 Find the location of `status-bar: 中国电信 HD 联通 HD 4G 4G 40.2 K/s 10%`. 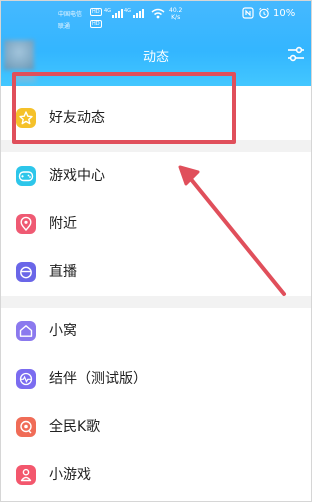

status-bar: 中国电信 HD 联通 HD 4G 4G 40.2 K/s 10% is located at coordinates (156, 16).